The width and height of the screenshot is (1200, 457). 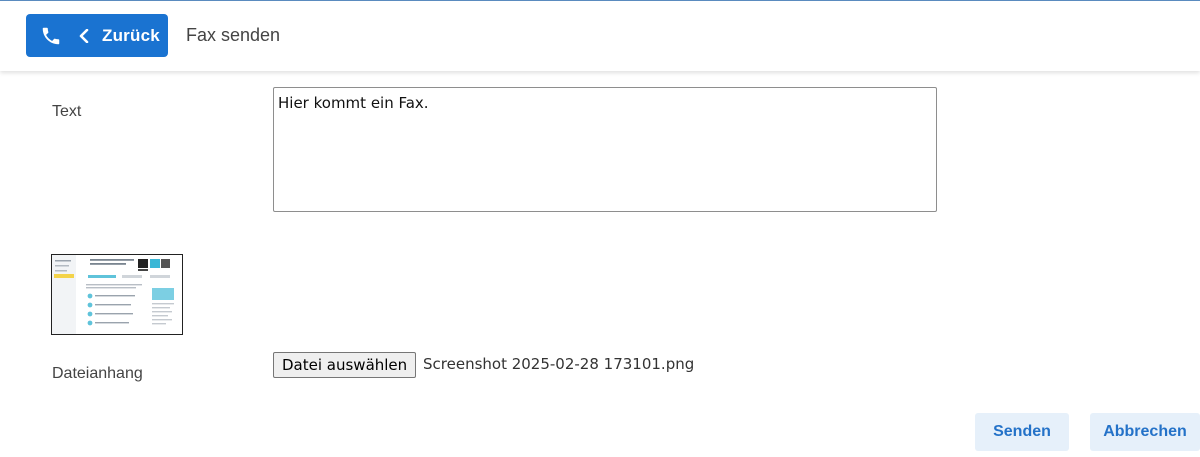 I want to click on attachment-thumbnail, so click(x=117, y=294).